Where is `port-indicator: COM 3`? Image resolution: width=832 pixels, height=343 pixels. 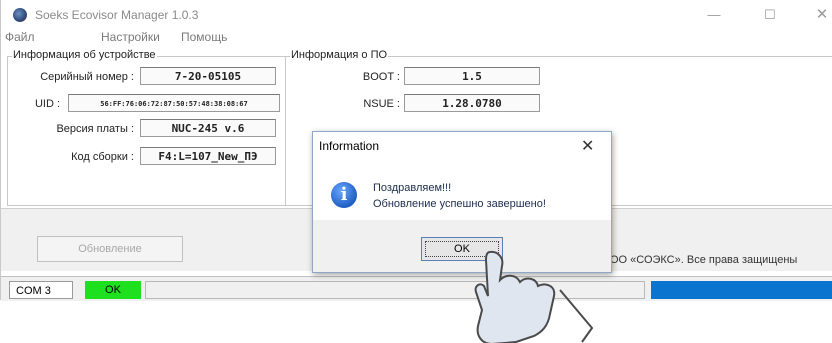
port-indicator: COM 3 is located at coordinates (41, 290).